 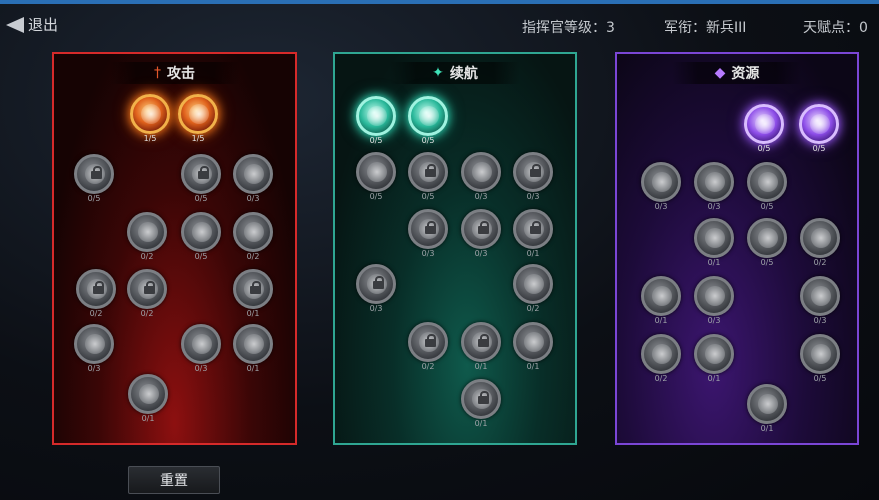 I want to click on reset-button: 重置, so click(x=174, y=480).